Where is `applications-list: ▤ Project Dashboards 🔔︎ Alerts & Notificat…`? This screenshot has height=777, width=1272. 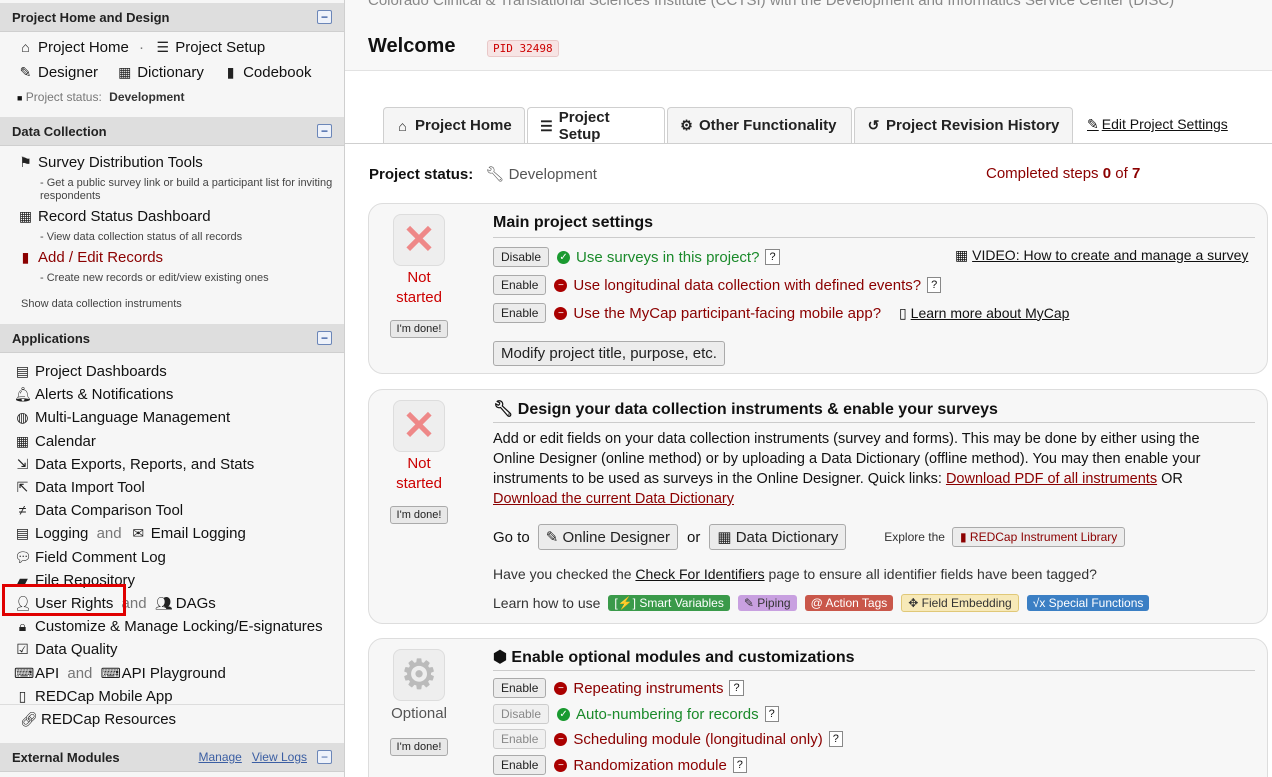
applications-list: ▤ Project Dashboards 🔔︎ Alerts & Notificat… is located at coordinates (168, 534).